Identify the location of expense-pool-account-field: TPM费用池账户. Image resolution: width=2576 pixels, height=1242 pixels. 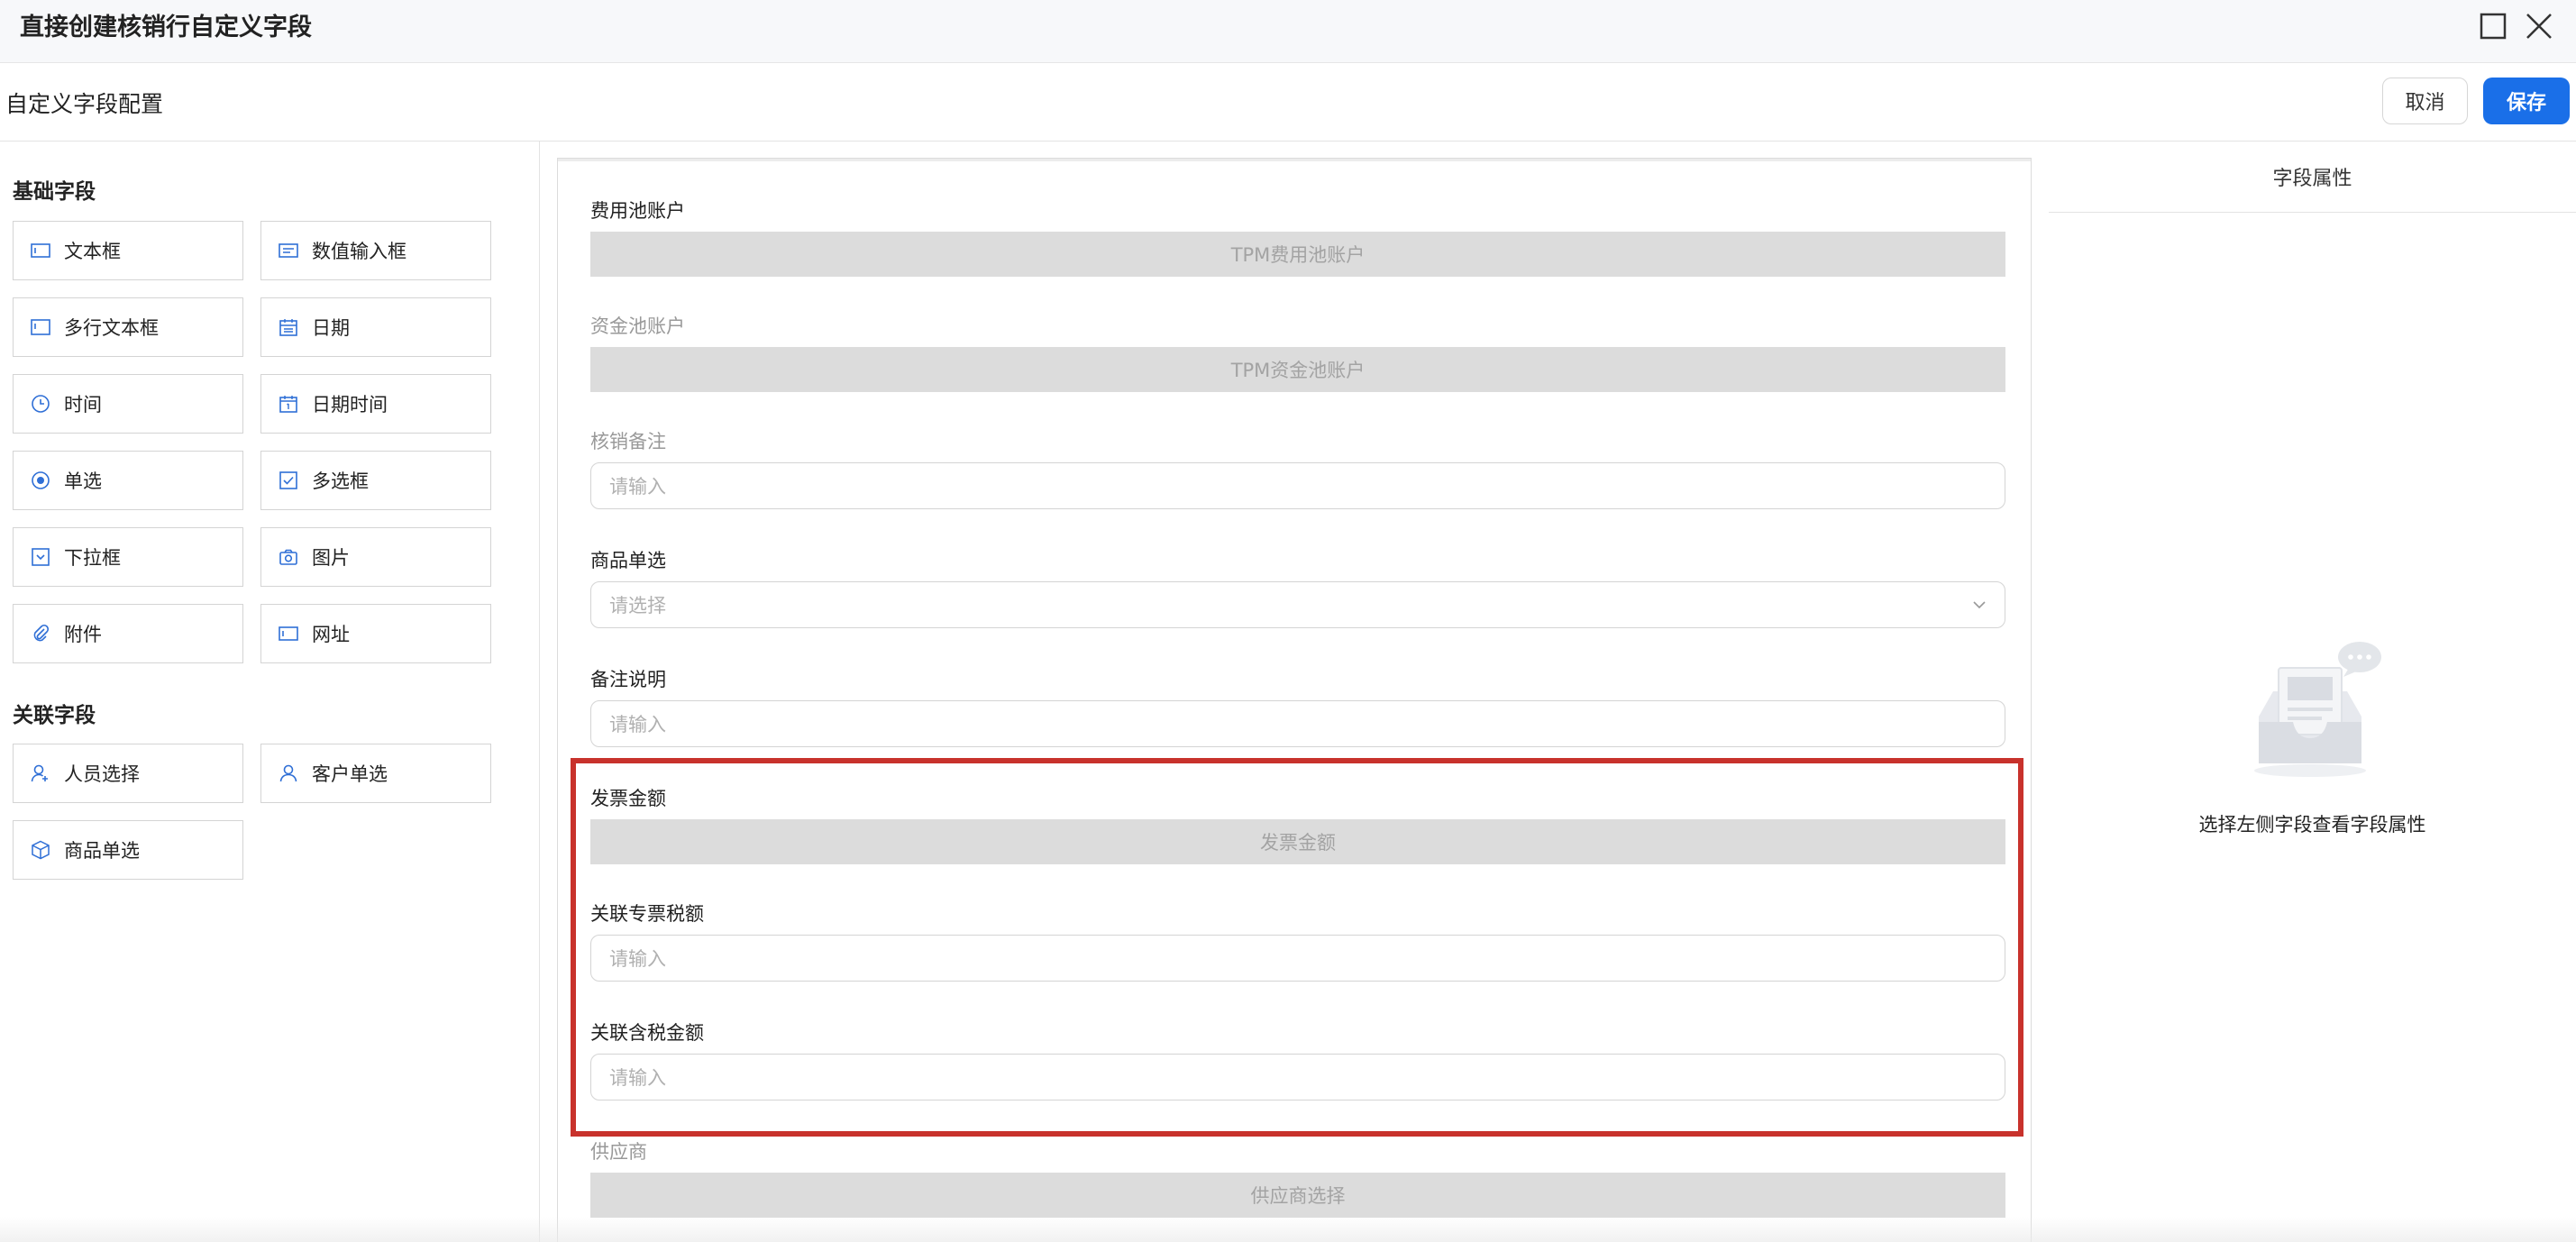
(1297, 254).